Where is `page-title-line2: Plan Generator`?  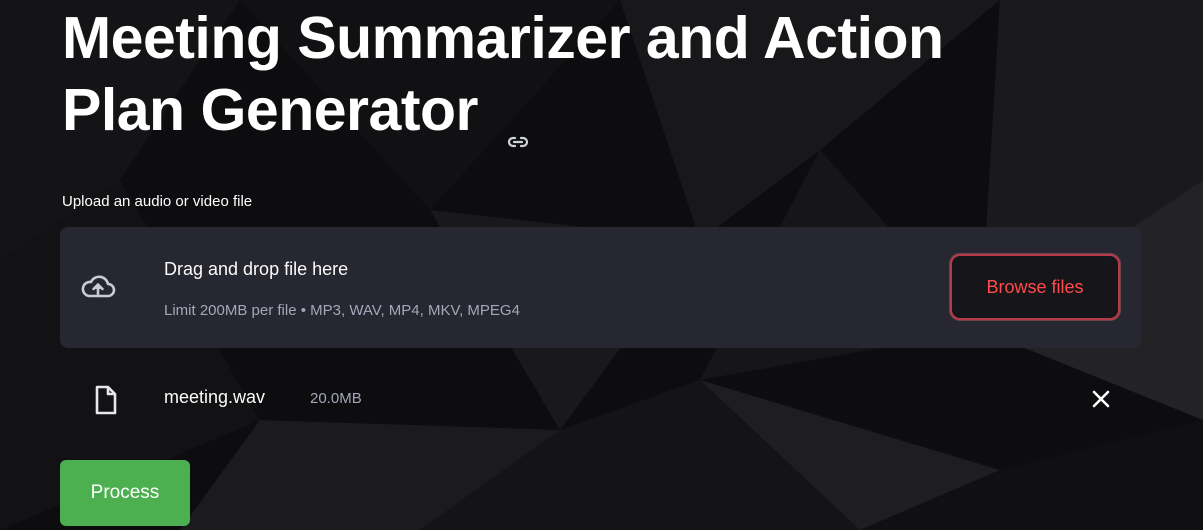
page-title-line2: Plan Generator is located at coordinates (296, 111).